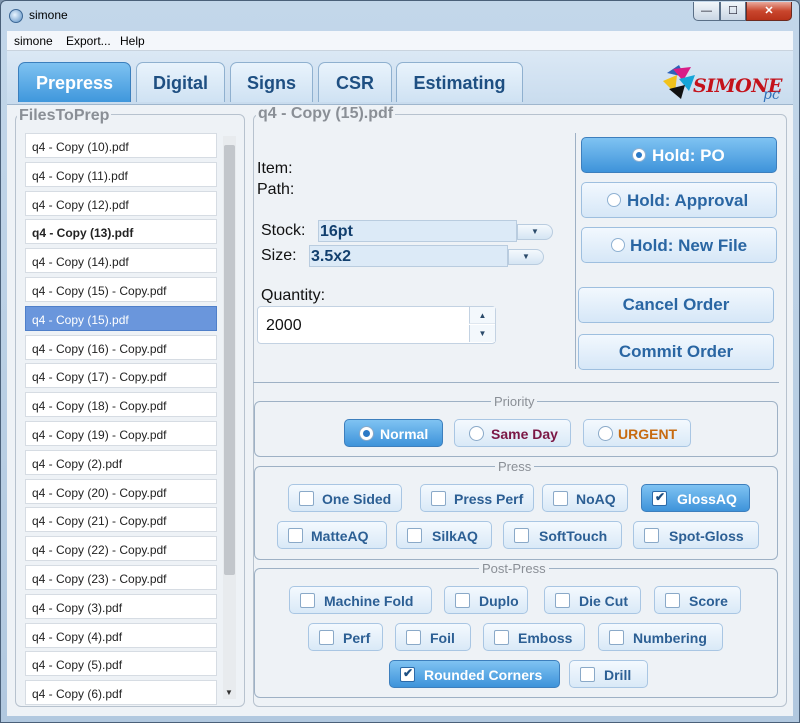 The width and height of the screenshot is (800, 723). I want to click on file-list-item: q4 - Copy (20) - Copy.pdf, so click(121, 491).